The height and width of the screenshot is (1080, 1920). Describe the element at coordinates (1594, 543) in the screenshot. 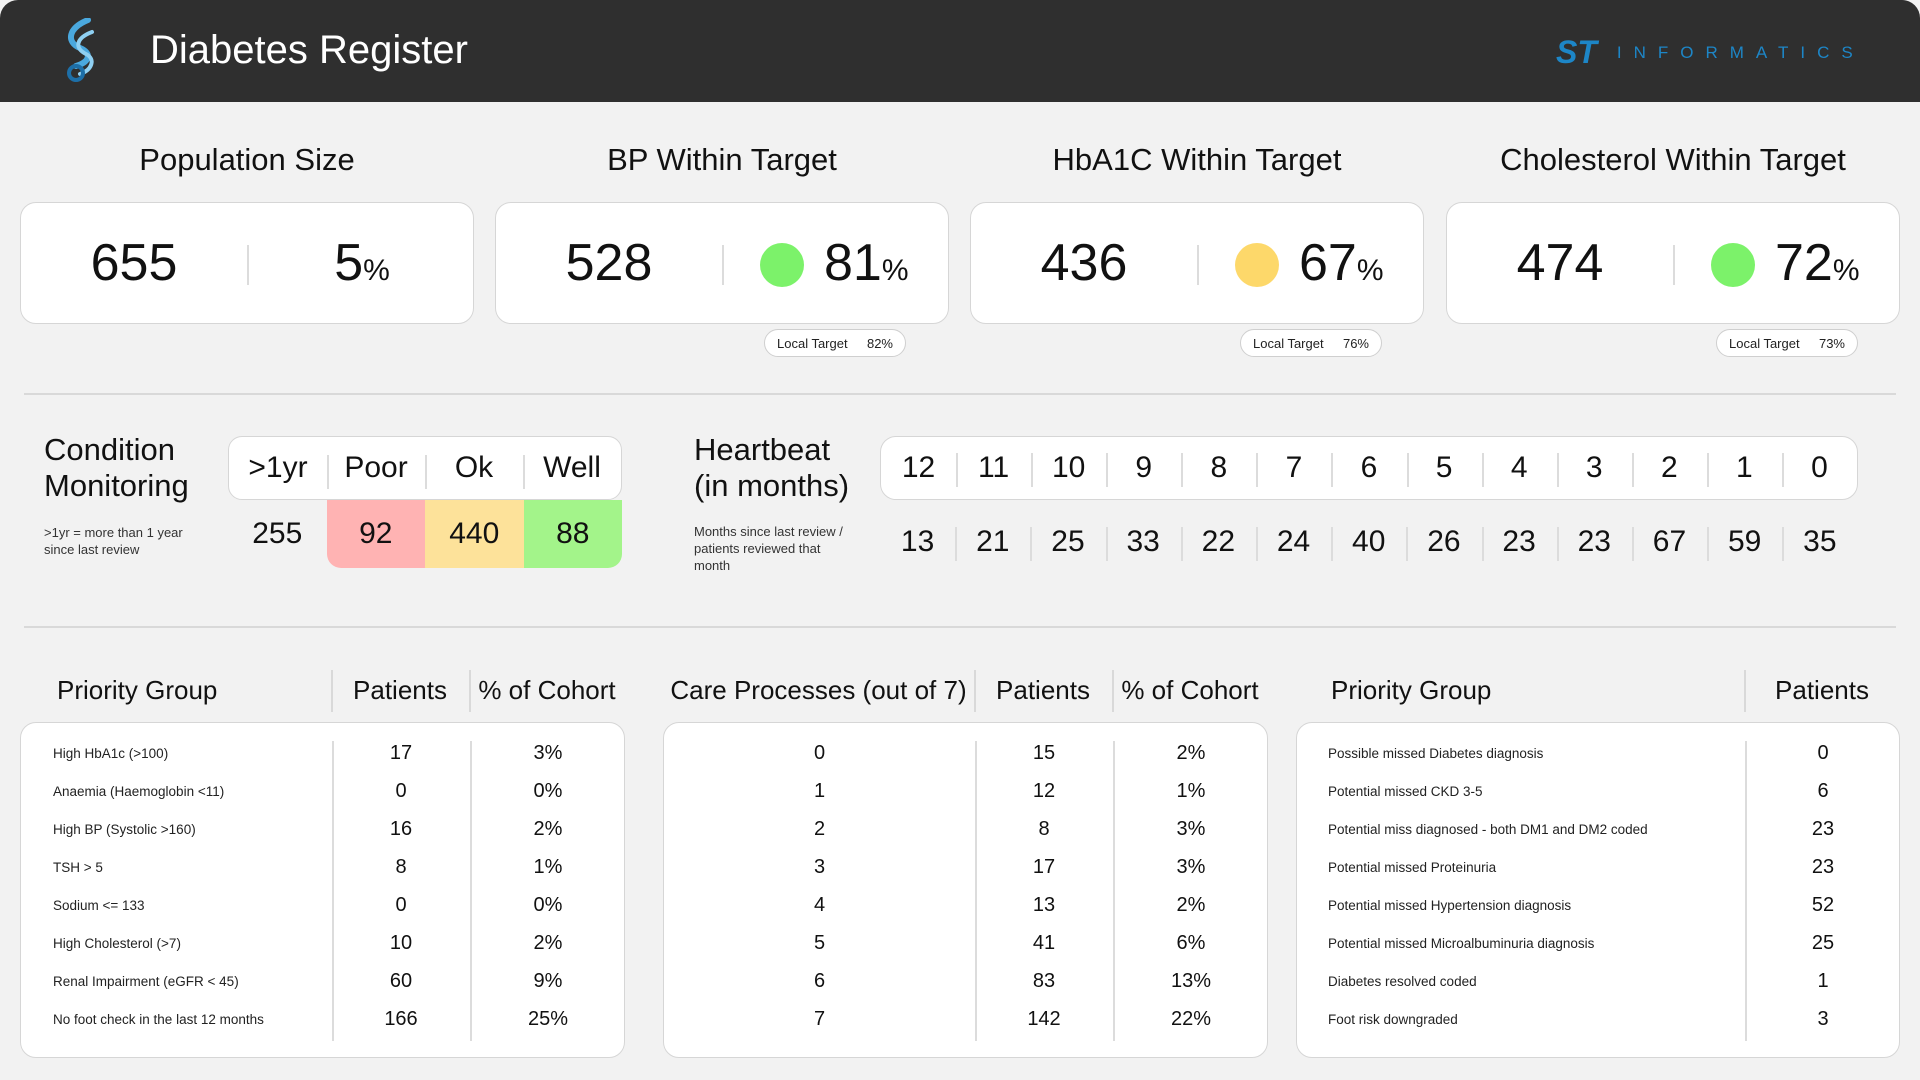

I see `heartbeat-count-9: 23` at that location.